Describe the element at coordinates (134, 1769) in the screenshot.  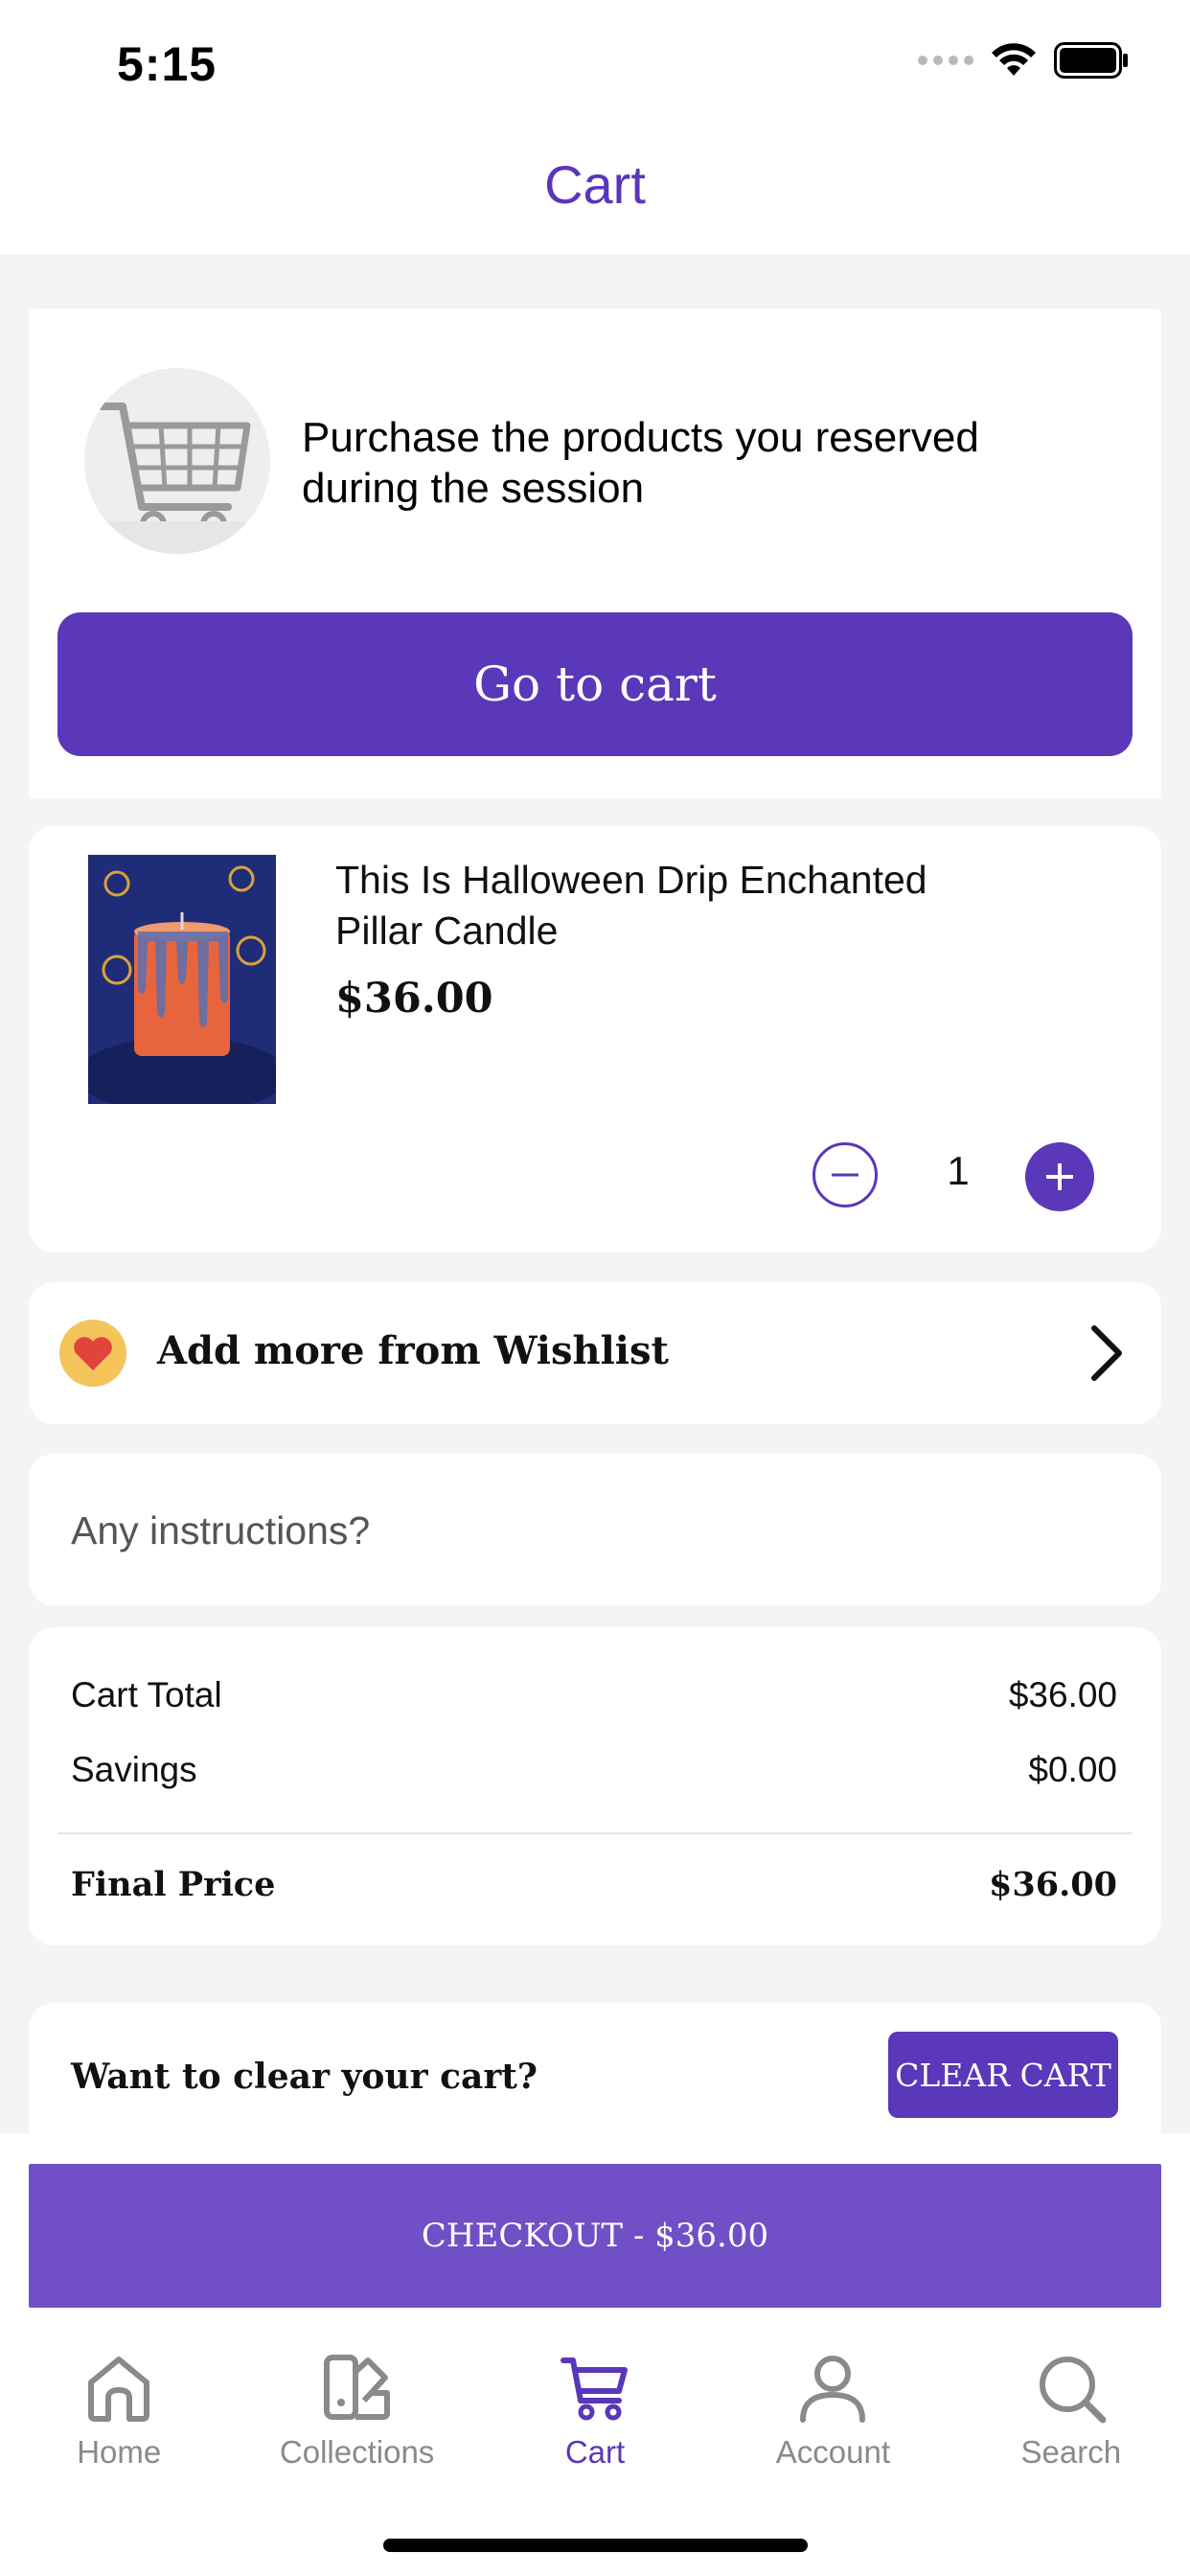
I see `savings-label: Savings` at that location.